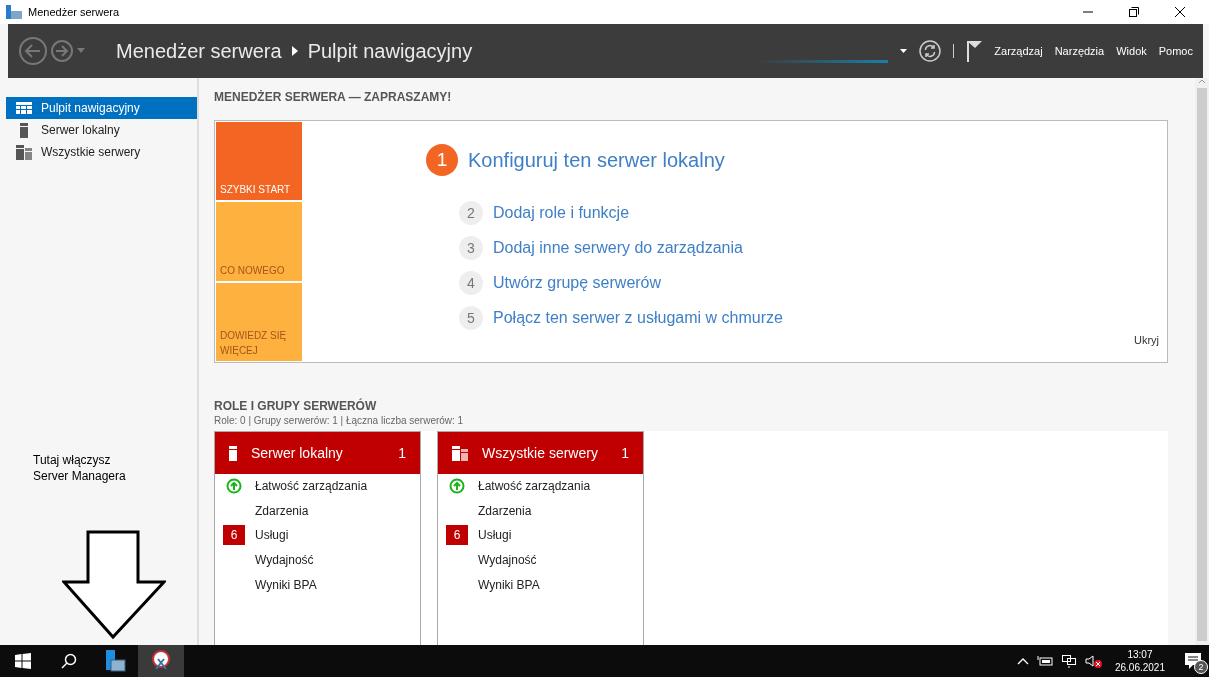  Describe the element at coordinates (294, 51) in the screenshot. I see `separator-icon` at that location.